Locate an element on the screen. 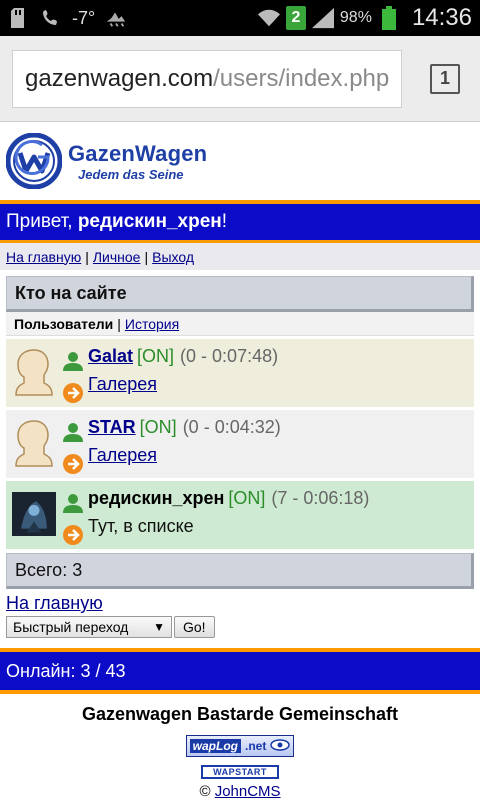 The image size is (480, 800). greeting-suffix: ! is located at coordinates (224, 221).